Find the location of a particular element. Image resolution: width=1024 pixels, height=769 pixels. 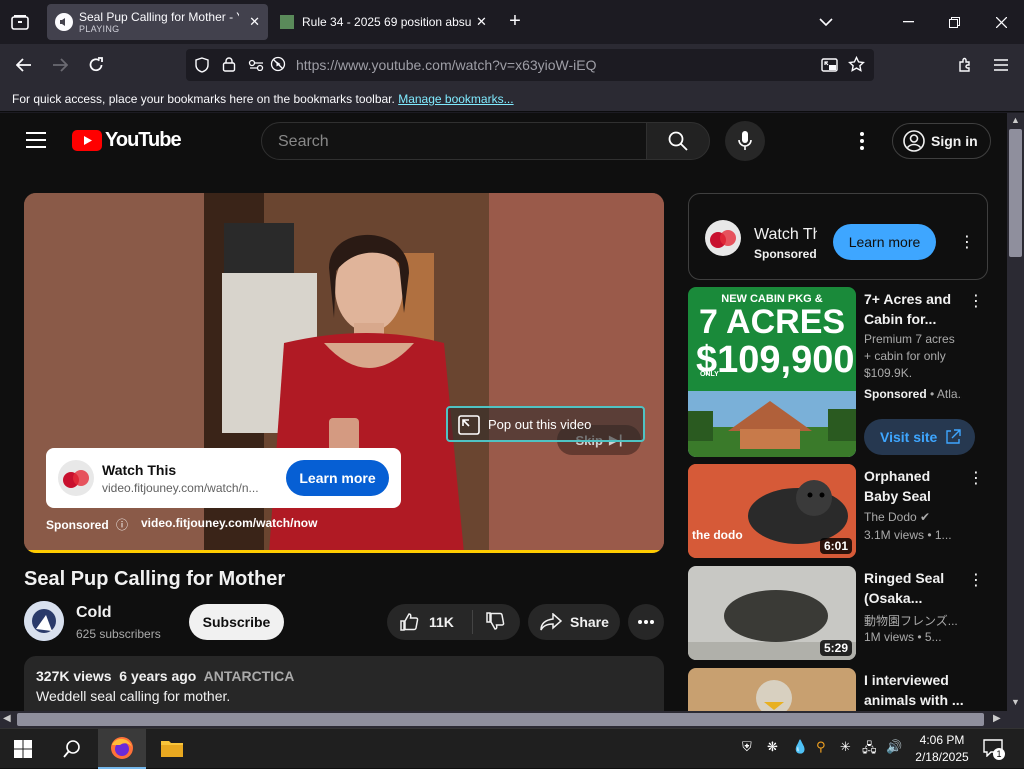

guide-menu-icon is located at coordinates (36, 142).